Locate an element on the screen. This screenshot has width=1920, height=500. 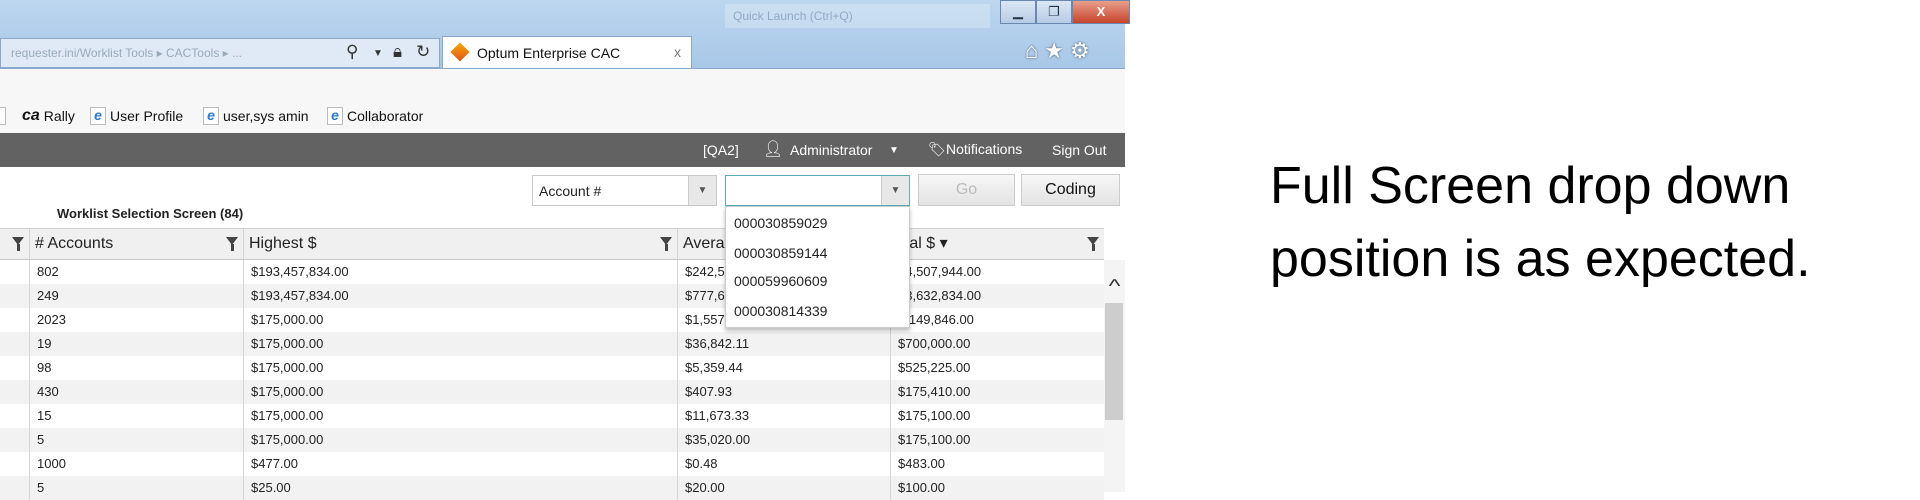
table-row: 5 $175,000.00 $35,020.00 $175,100.00 is located at coordinates (552, 440).